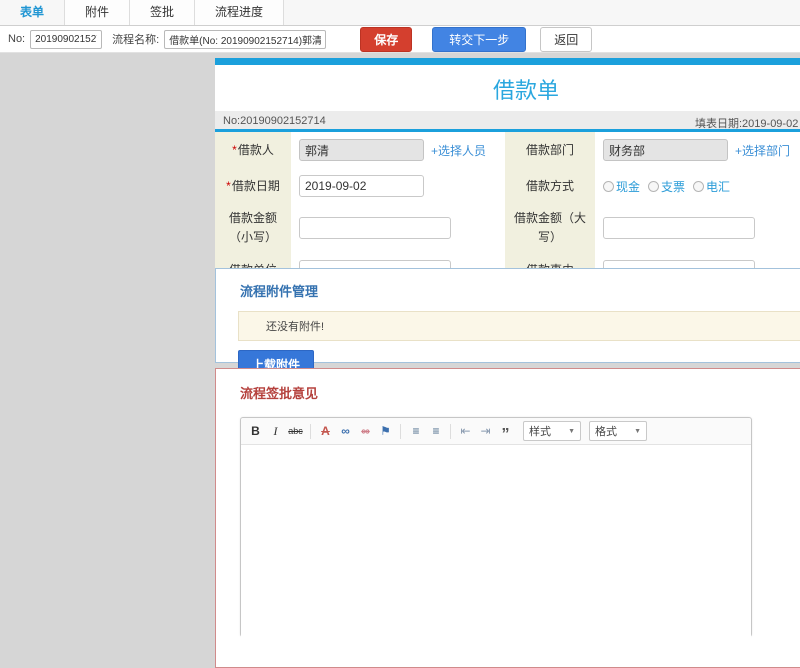 Image resolution: width=800 pixels, height=668 pixels. I want to click on select-department-link: +选择部门, so click(762, 150).